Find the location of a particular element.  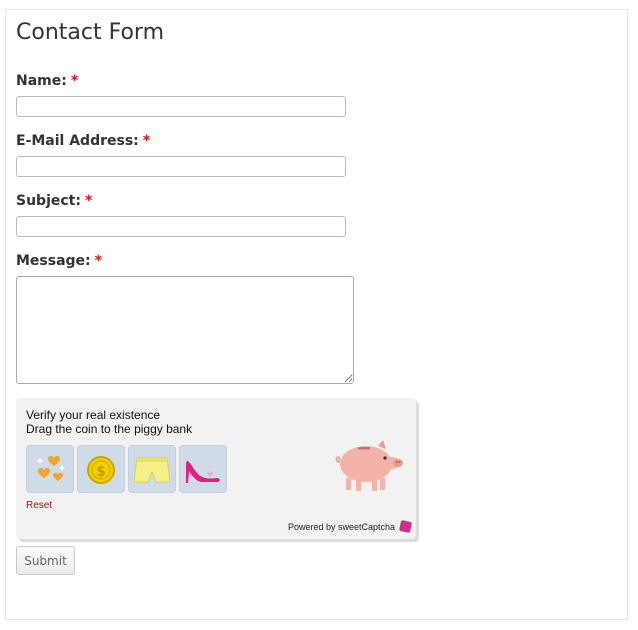

message-field is located at coordinates (185, 330).